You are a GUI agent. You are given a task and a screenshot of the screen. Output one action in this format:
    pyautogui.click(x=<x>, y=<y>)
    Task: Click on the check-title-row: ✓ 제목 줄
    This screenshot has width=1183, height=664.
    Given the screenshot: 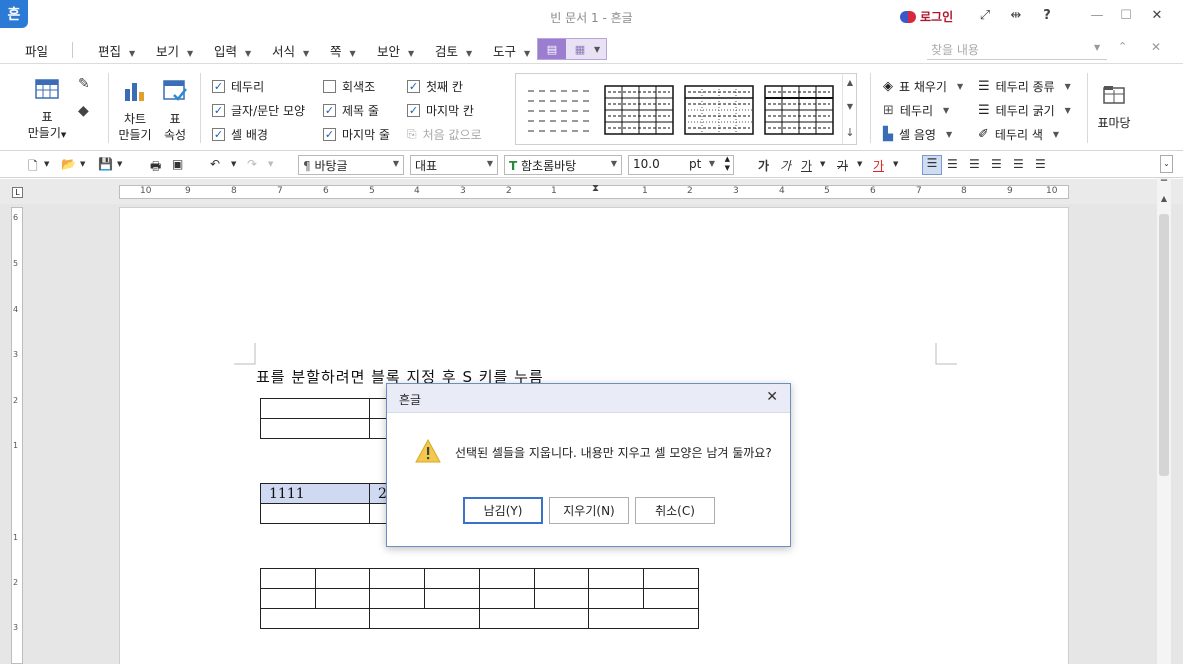 What is the action you would take?
    pyautogui.click(x=351, y=110)
    